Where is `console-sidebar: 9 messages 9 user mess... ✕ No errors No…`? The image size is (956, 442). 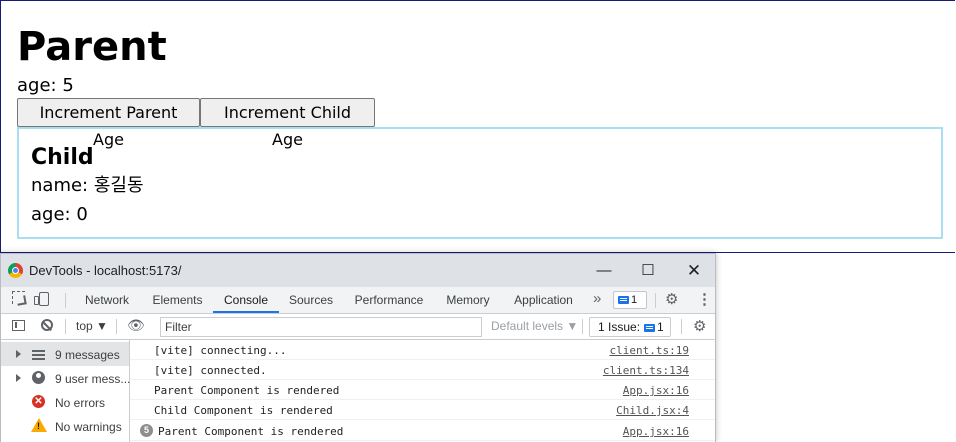
console-sidebar: 9 messages 9 user mess... ✕ No errors No… is located at coordinates (65, 391).